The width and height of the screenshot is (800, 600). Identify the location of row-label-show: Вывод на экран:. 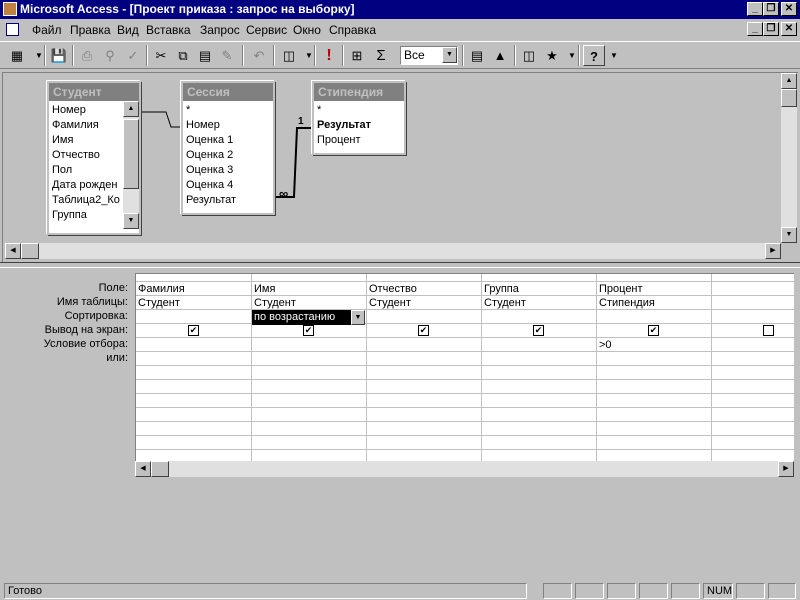
(86, 330).